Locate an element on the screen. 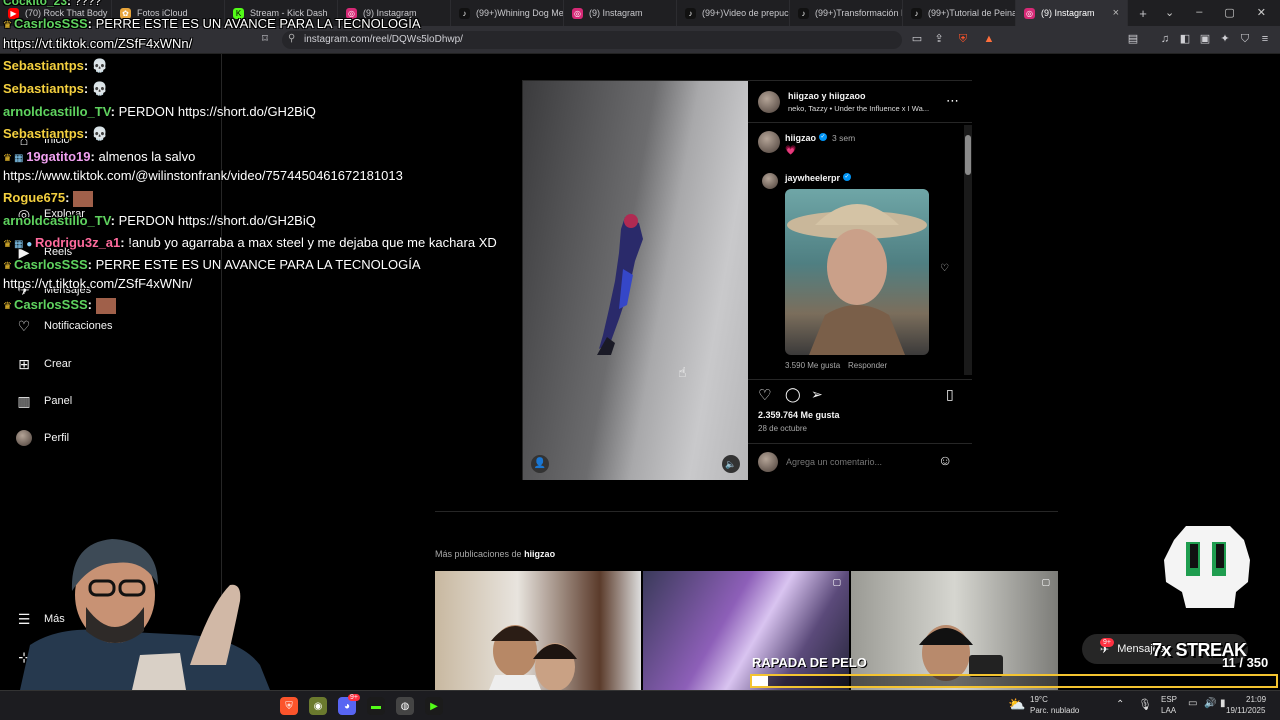 This screenshot has height=720, width=1280. browser-tab: ♪ (99+)Transformación F is located at coordinates (846, 13).